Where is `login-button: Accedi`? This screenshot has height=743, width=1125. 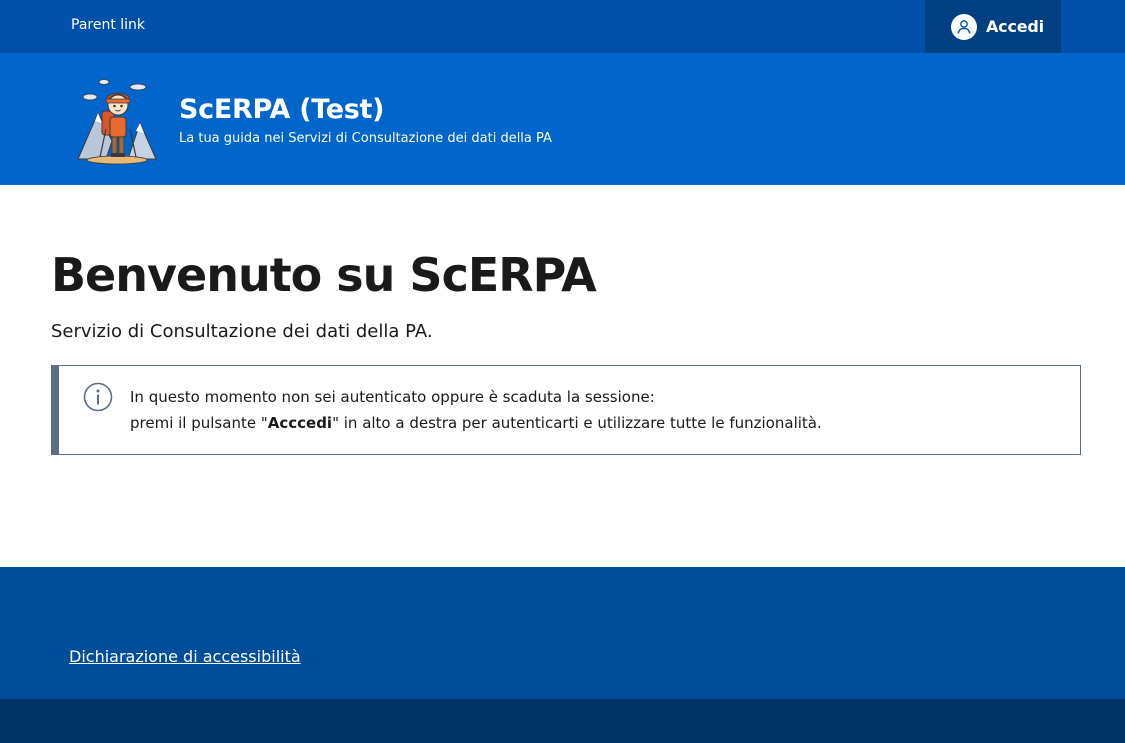 login-button: Accedi is located at coordinates (993, 26).